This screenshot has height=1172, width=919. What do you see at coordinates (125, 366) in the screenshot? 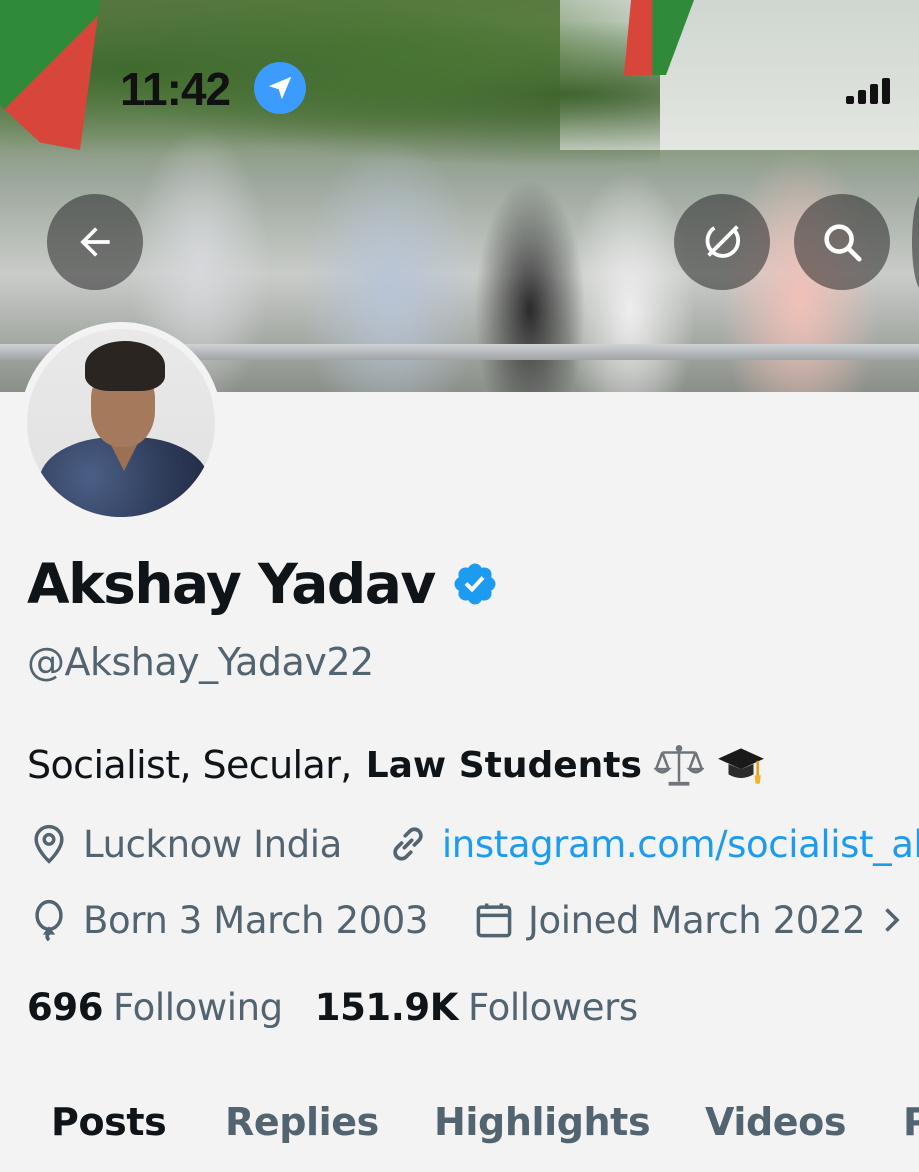
I see `avatar-hair` at bounding box center [125, 366].